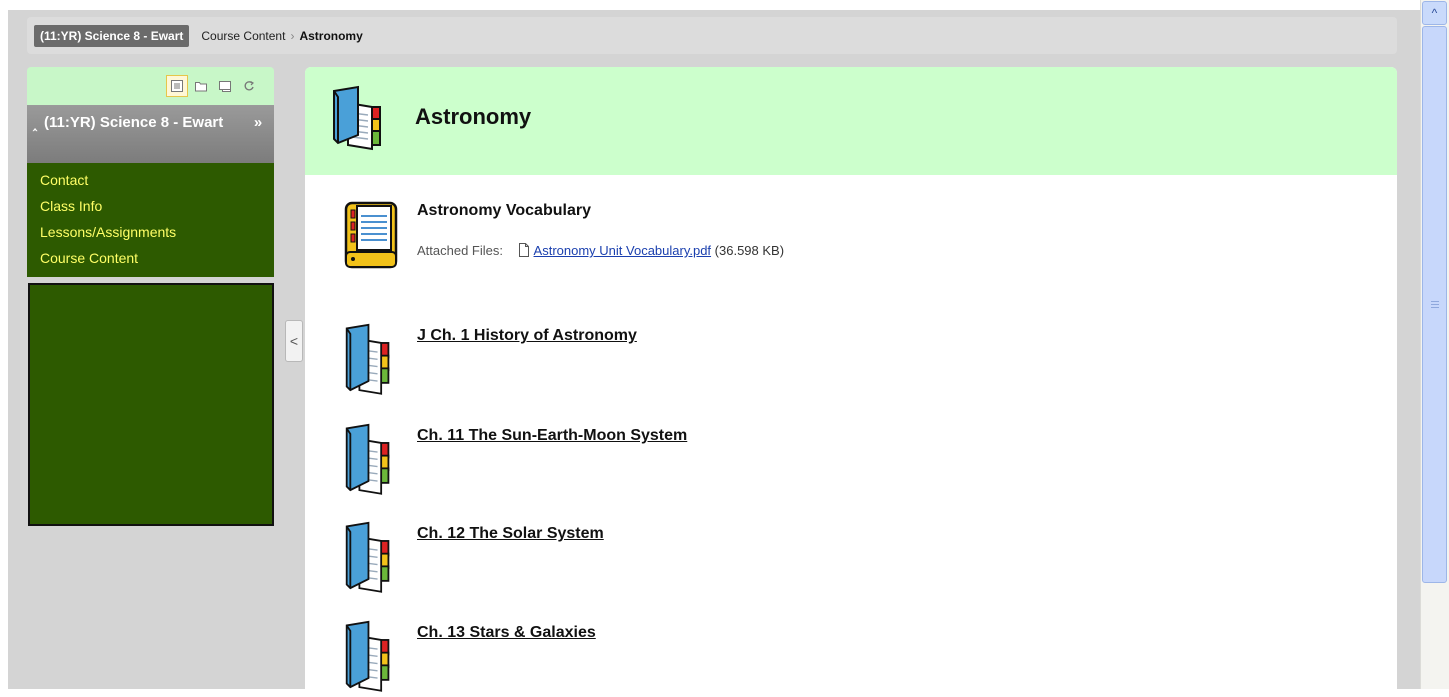 The height and width of the screenshot is (697, 1449). What do you see at coordinates (150, 206) in the screenshot?
I see `menu-item-class-info: Class Info` at bounding box center [150, 206].